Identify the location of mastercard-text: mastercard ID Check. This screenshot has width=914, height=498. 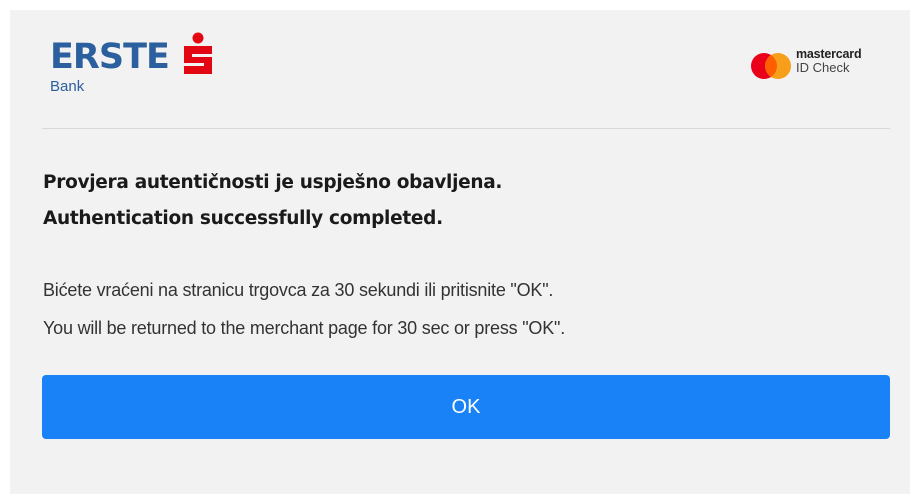
(829, 61).